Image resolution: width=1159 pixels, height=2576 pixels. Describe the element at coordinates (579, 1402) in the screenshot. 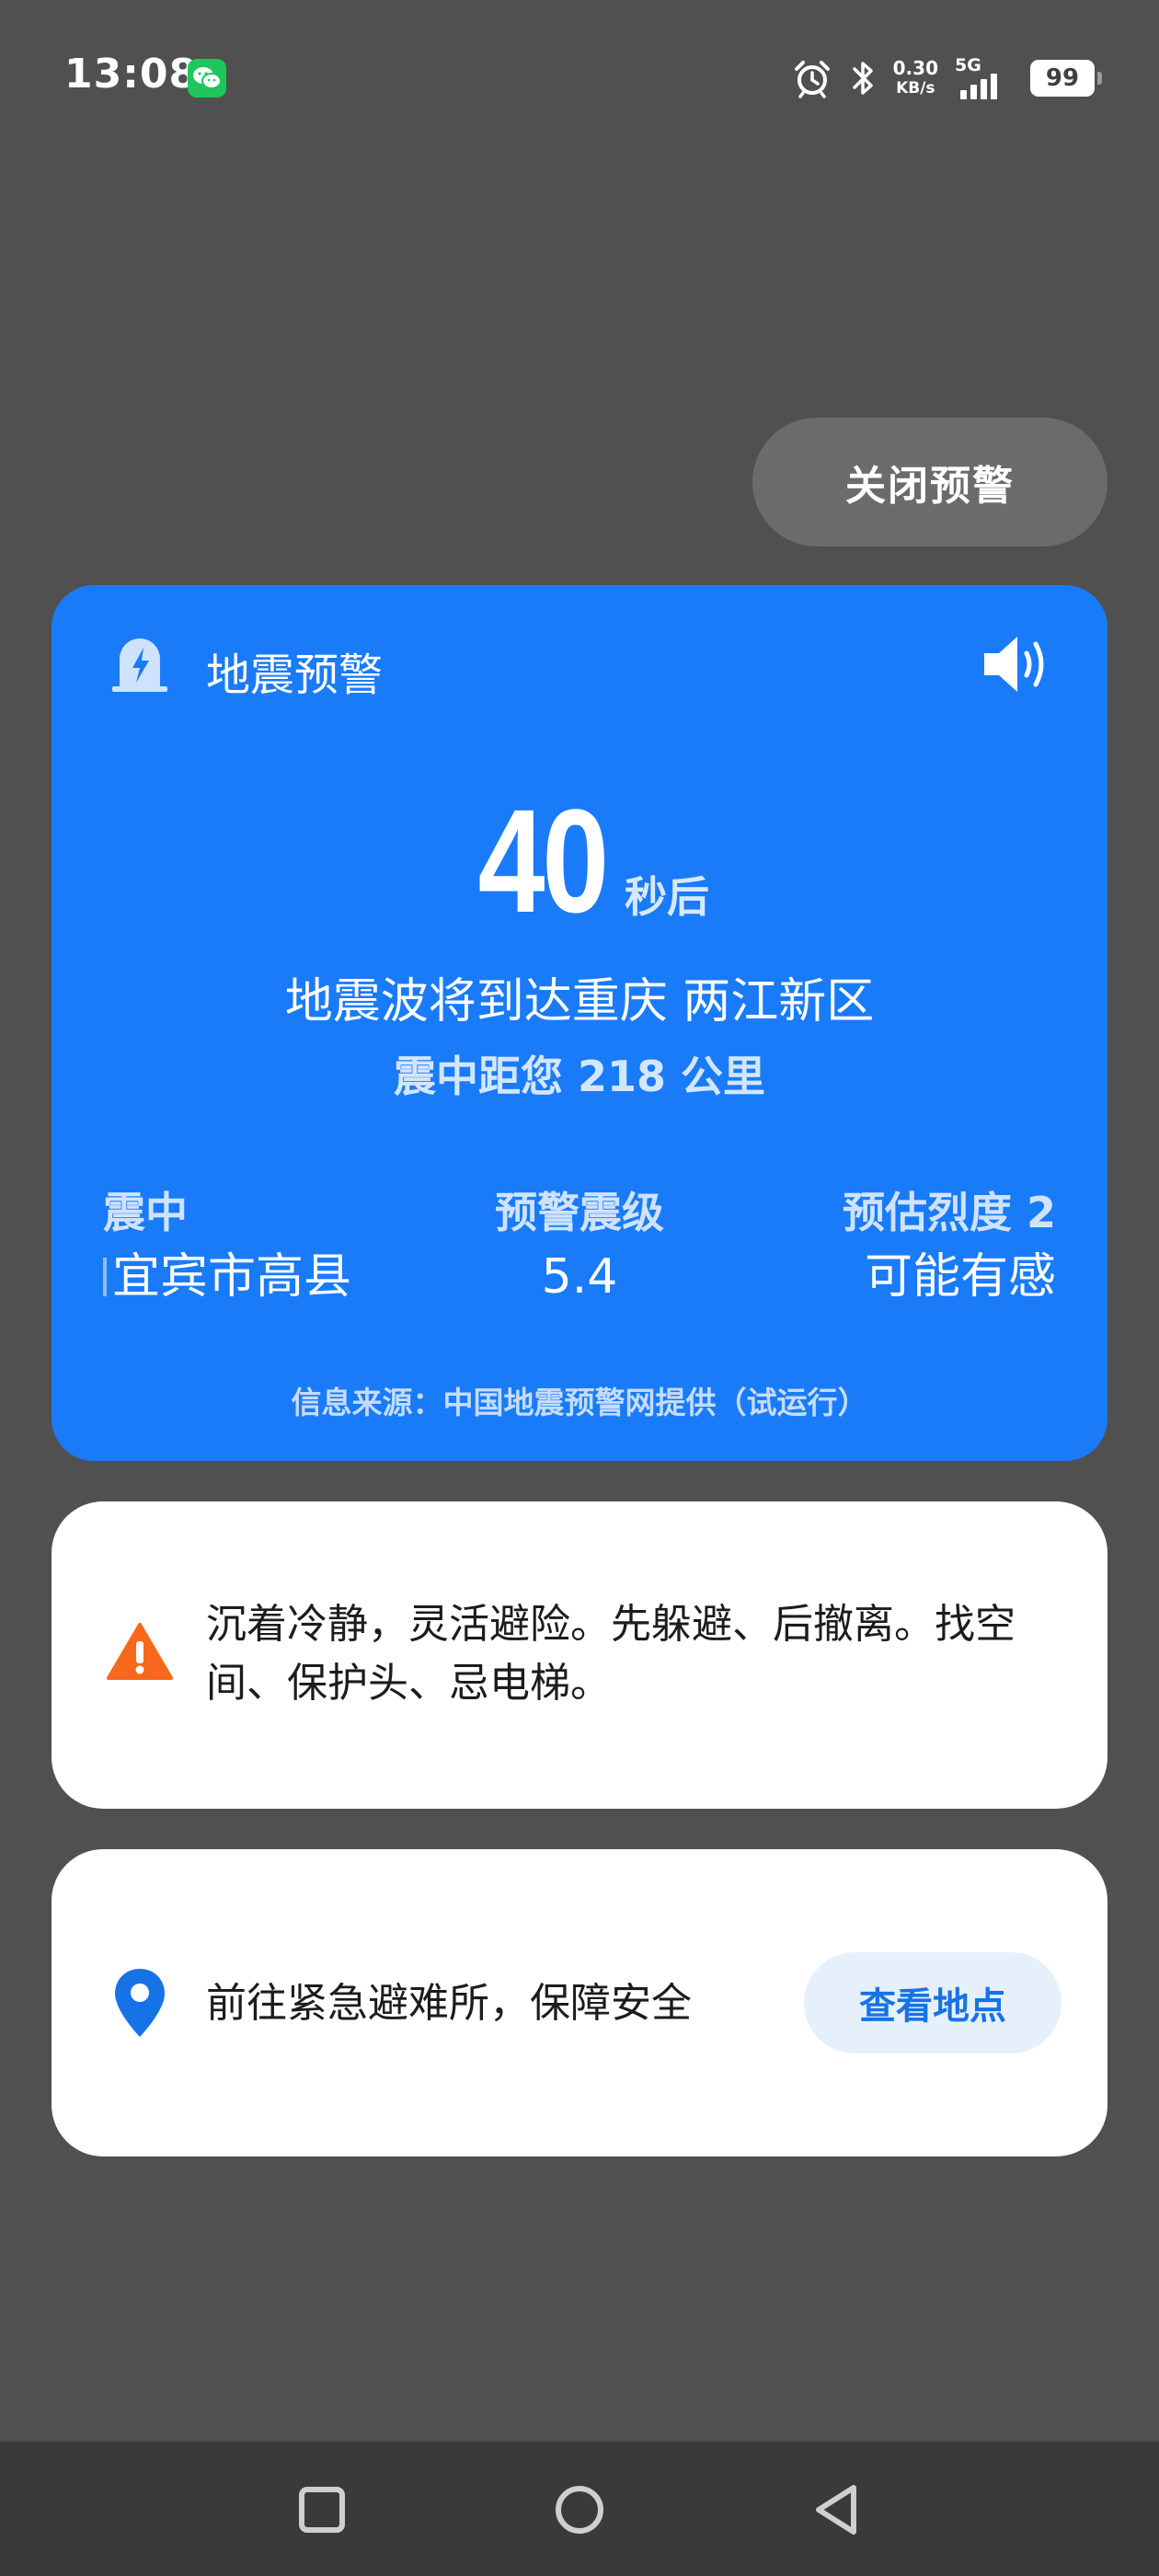

I see `source-info: 信息来源：中国地震预警网提供（试运行）` at that location.